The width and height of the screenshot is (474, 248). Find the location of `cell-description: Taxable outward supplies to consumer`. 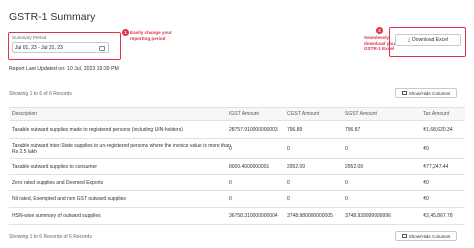

cell-description: Taxable outward supplies to consumer is located at coordinates (55, 166).